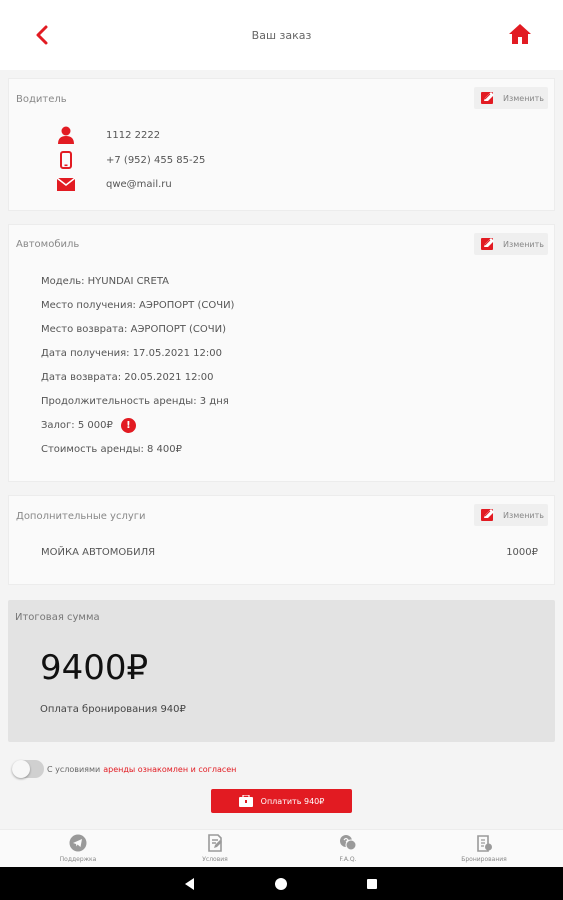 The image size is (563, 900). What do you see at coordinates (190, 884) in the screenshot?
I see `back-triangle-icon` at bounding box center [190, 884].